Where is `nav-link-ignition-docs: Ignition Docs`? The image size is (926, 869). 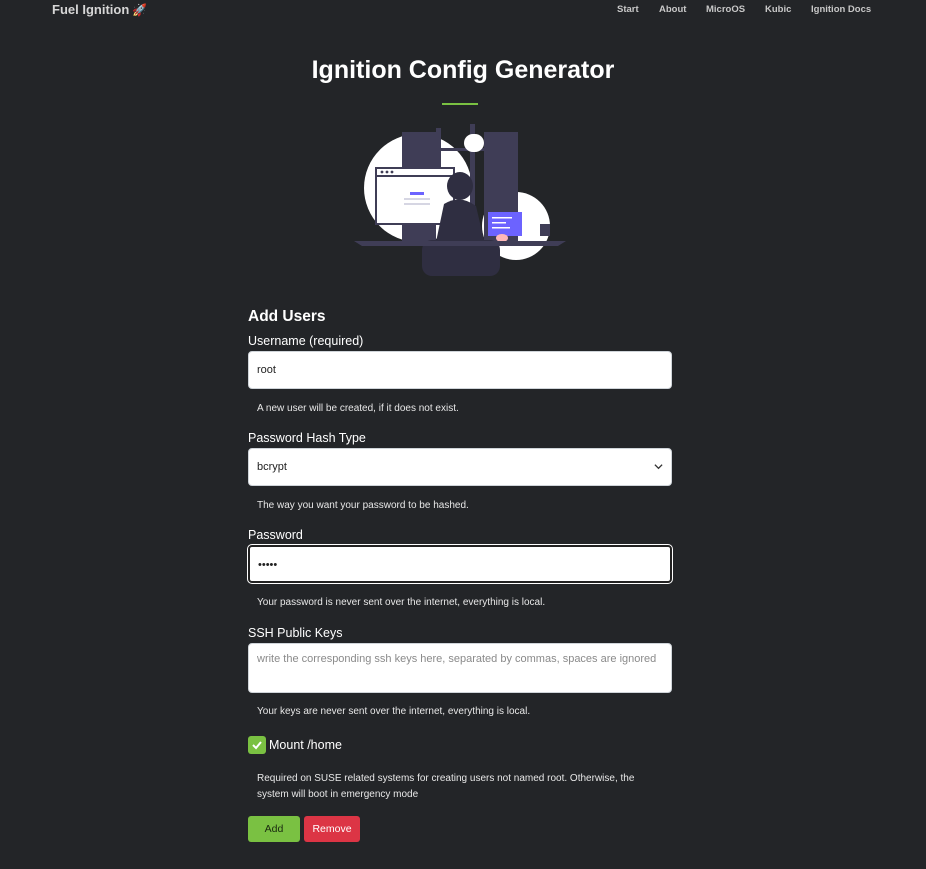
nav-link-ignition-docs: Ignition Docs is located at coordinates (841, 9).